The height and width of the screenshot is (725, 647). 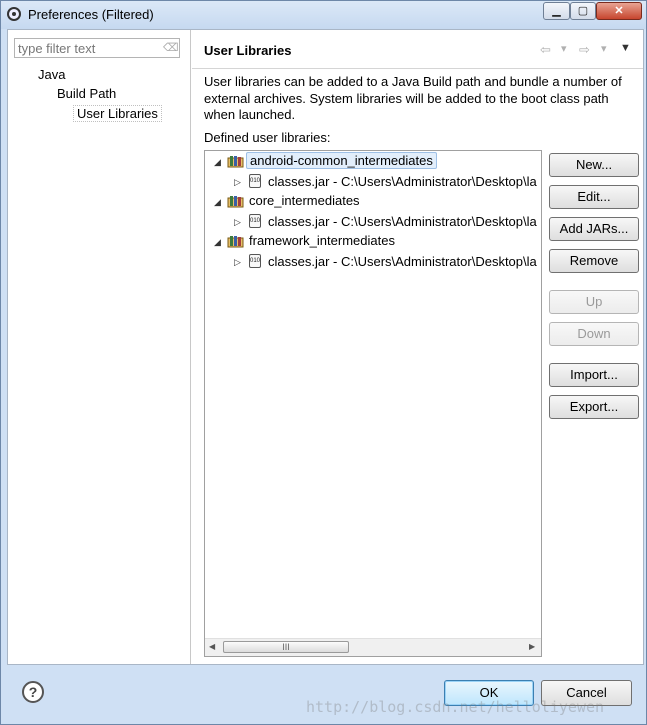 What do you see at coordinates (455, 707) in the screenshot?
I see `watermark: http://blog.csdn.net/helloliyewen` at bounding box center [455, 707].